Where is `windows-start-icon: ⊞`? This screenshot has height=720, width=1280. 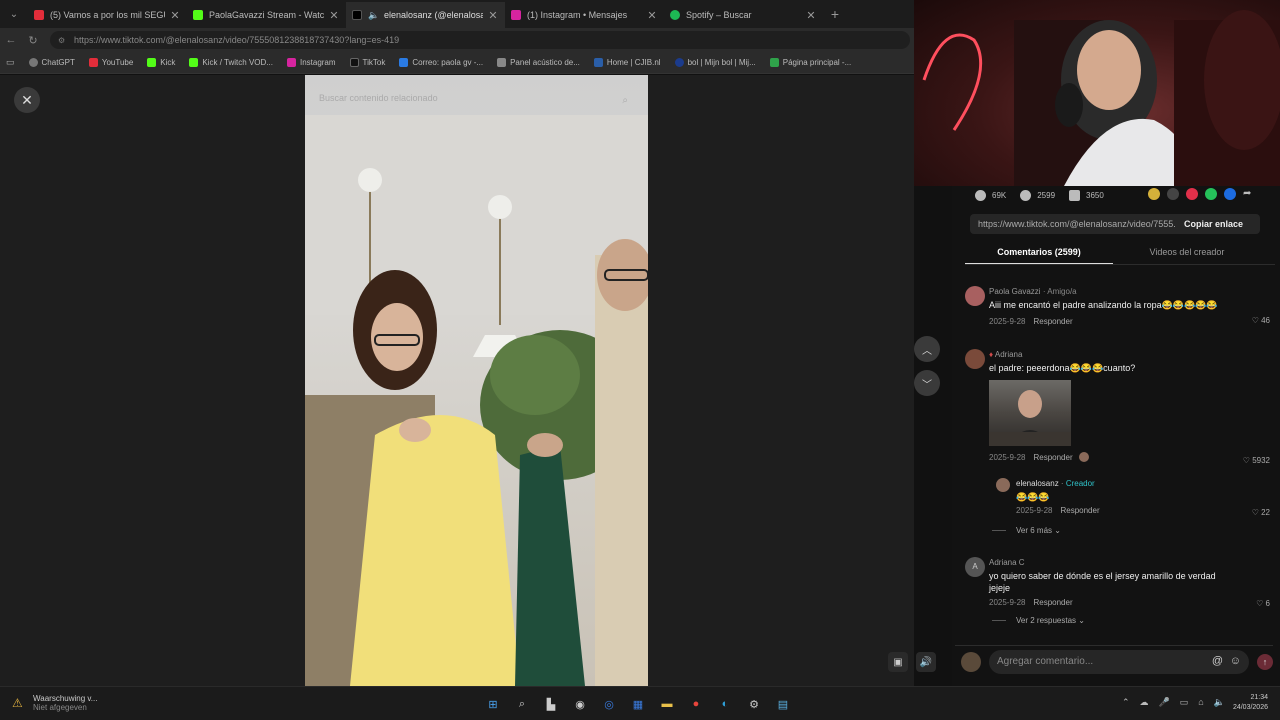 windows-start-icon: ⊞ is located at coordinates (493, 704).